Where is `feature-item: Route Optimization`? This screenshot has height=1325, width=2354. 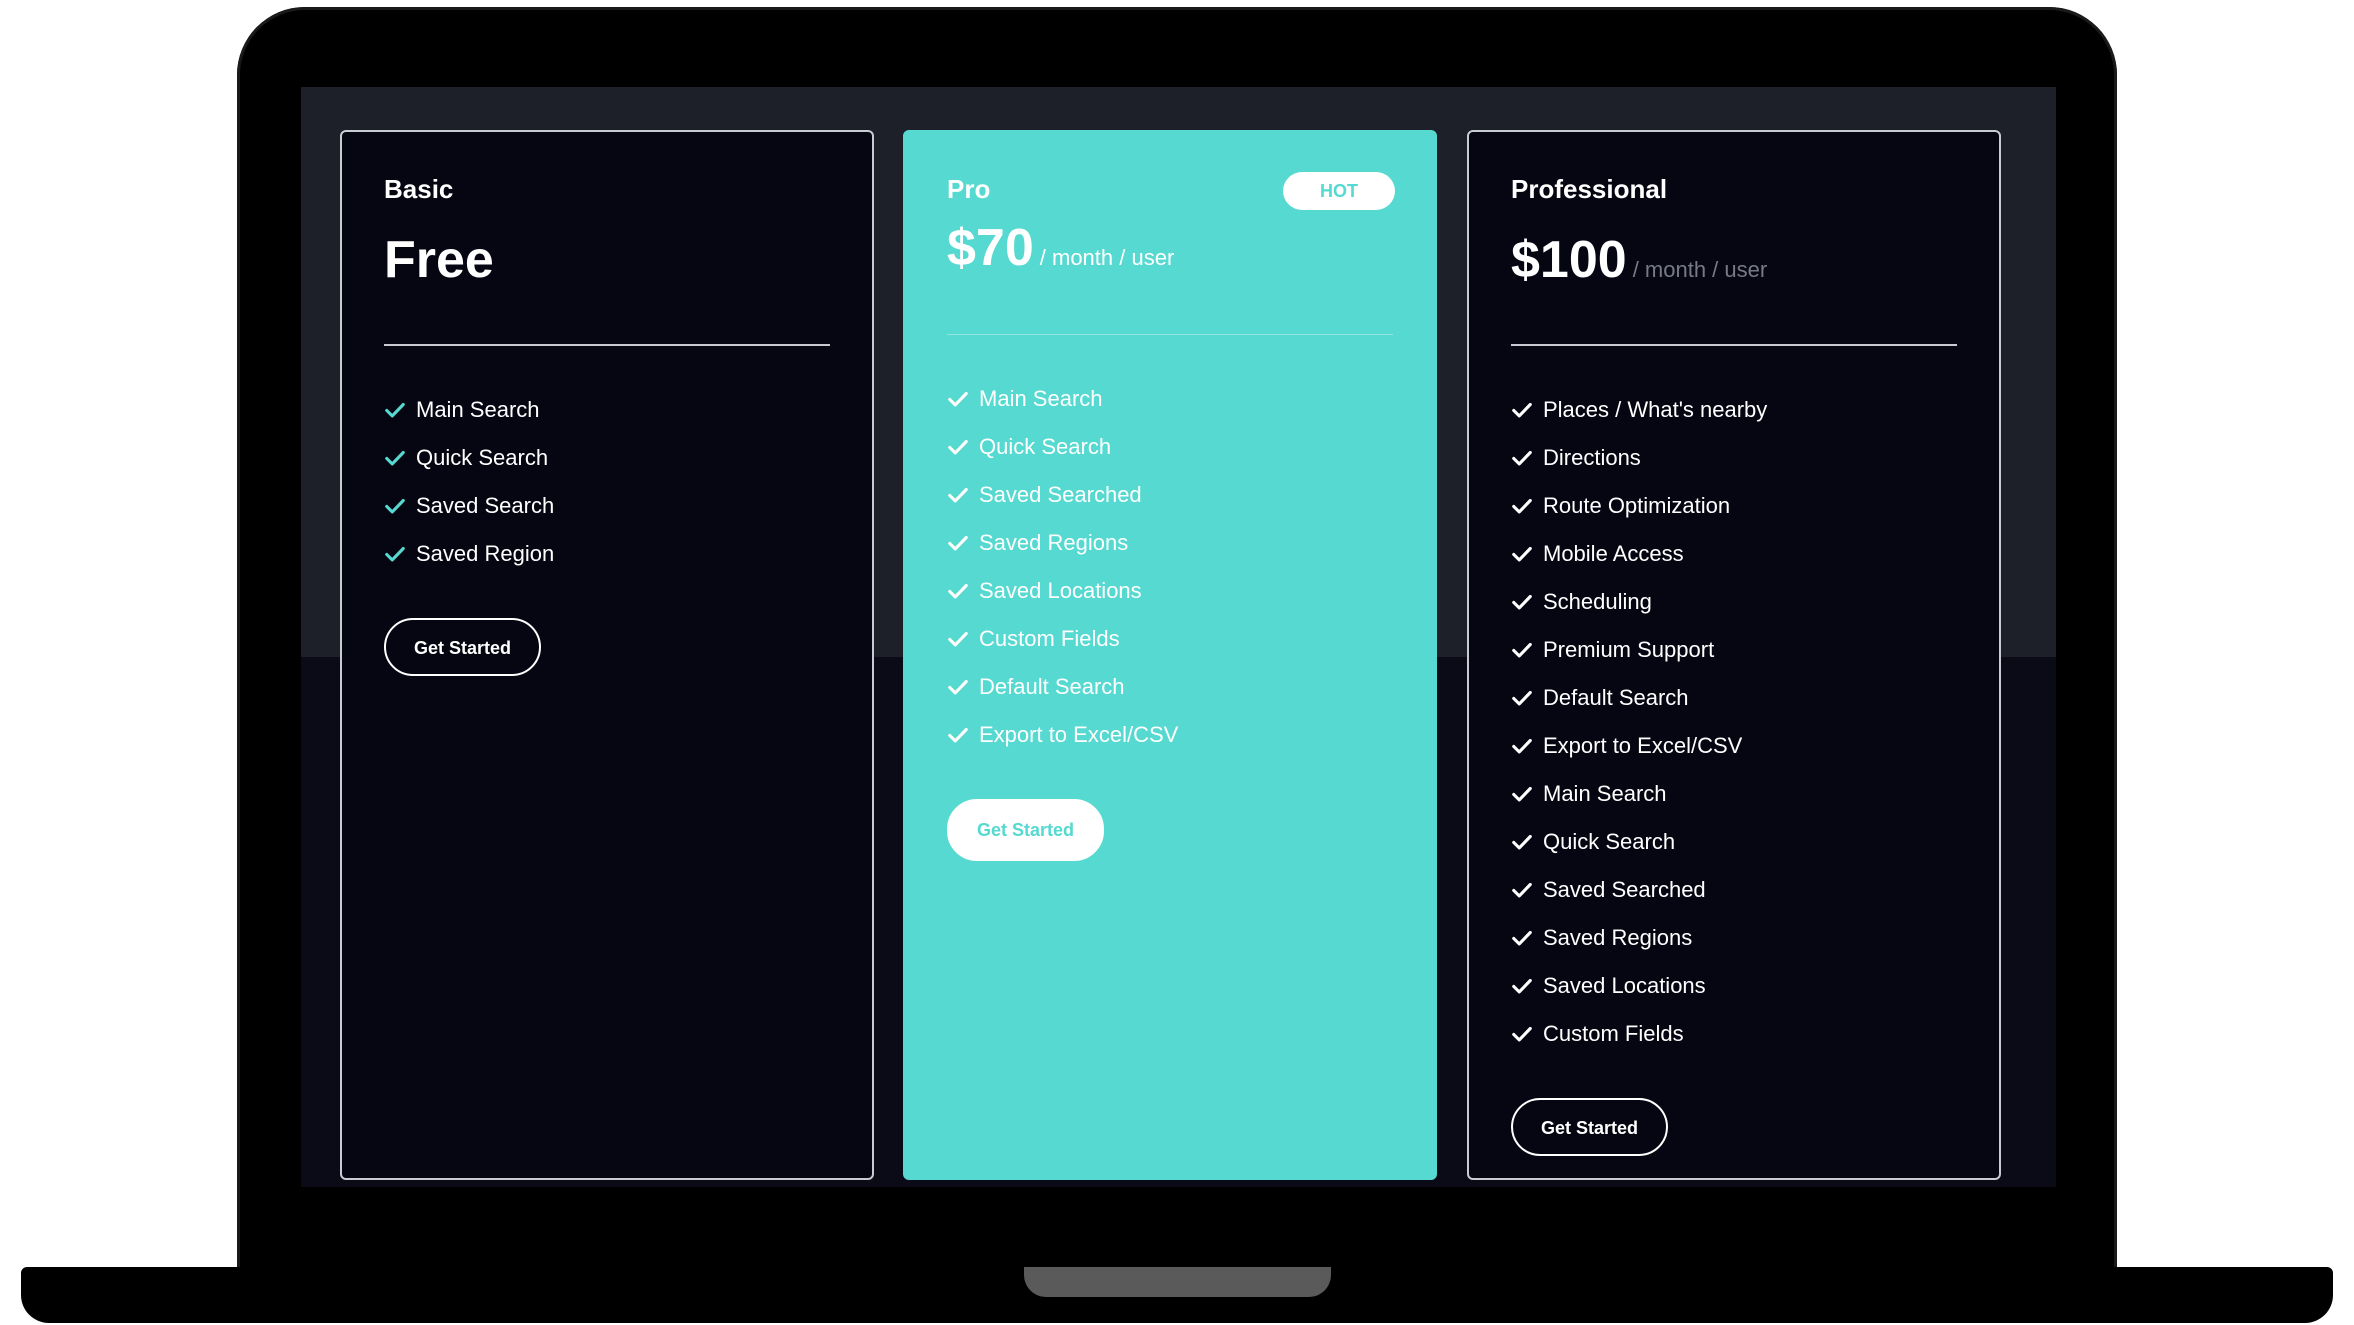 feature-item: Route Optimization is located at coordinates (1734, 506).